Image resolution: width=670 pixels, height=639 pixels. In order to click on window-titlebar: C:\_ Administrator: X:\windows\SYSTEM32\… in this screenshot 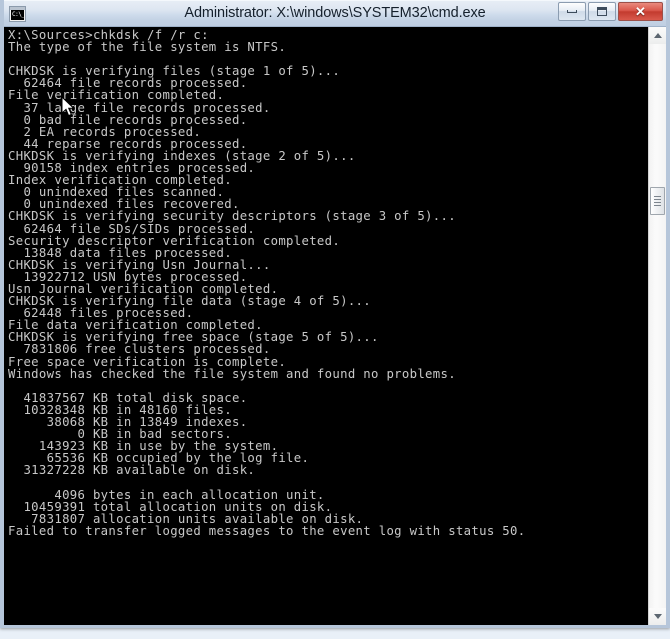, I will do `click(335, 13)`.